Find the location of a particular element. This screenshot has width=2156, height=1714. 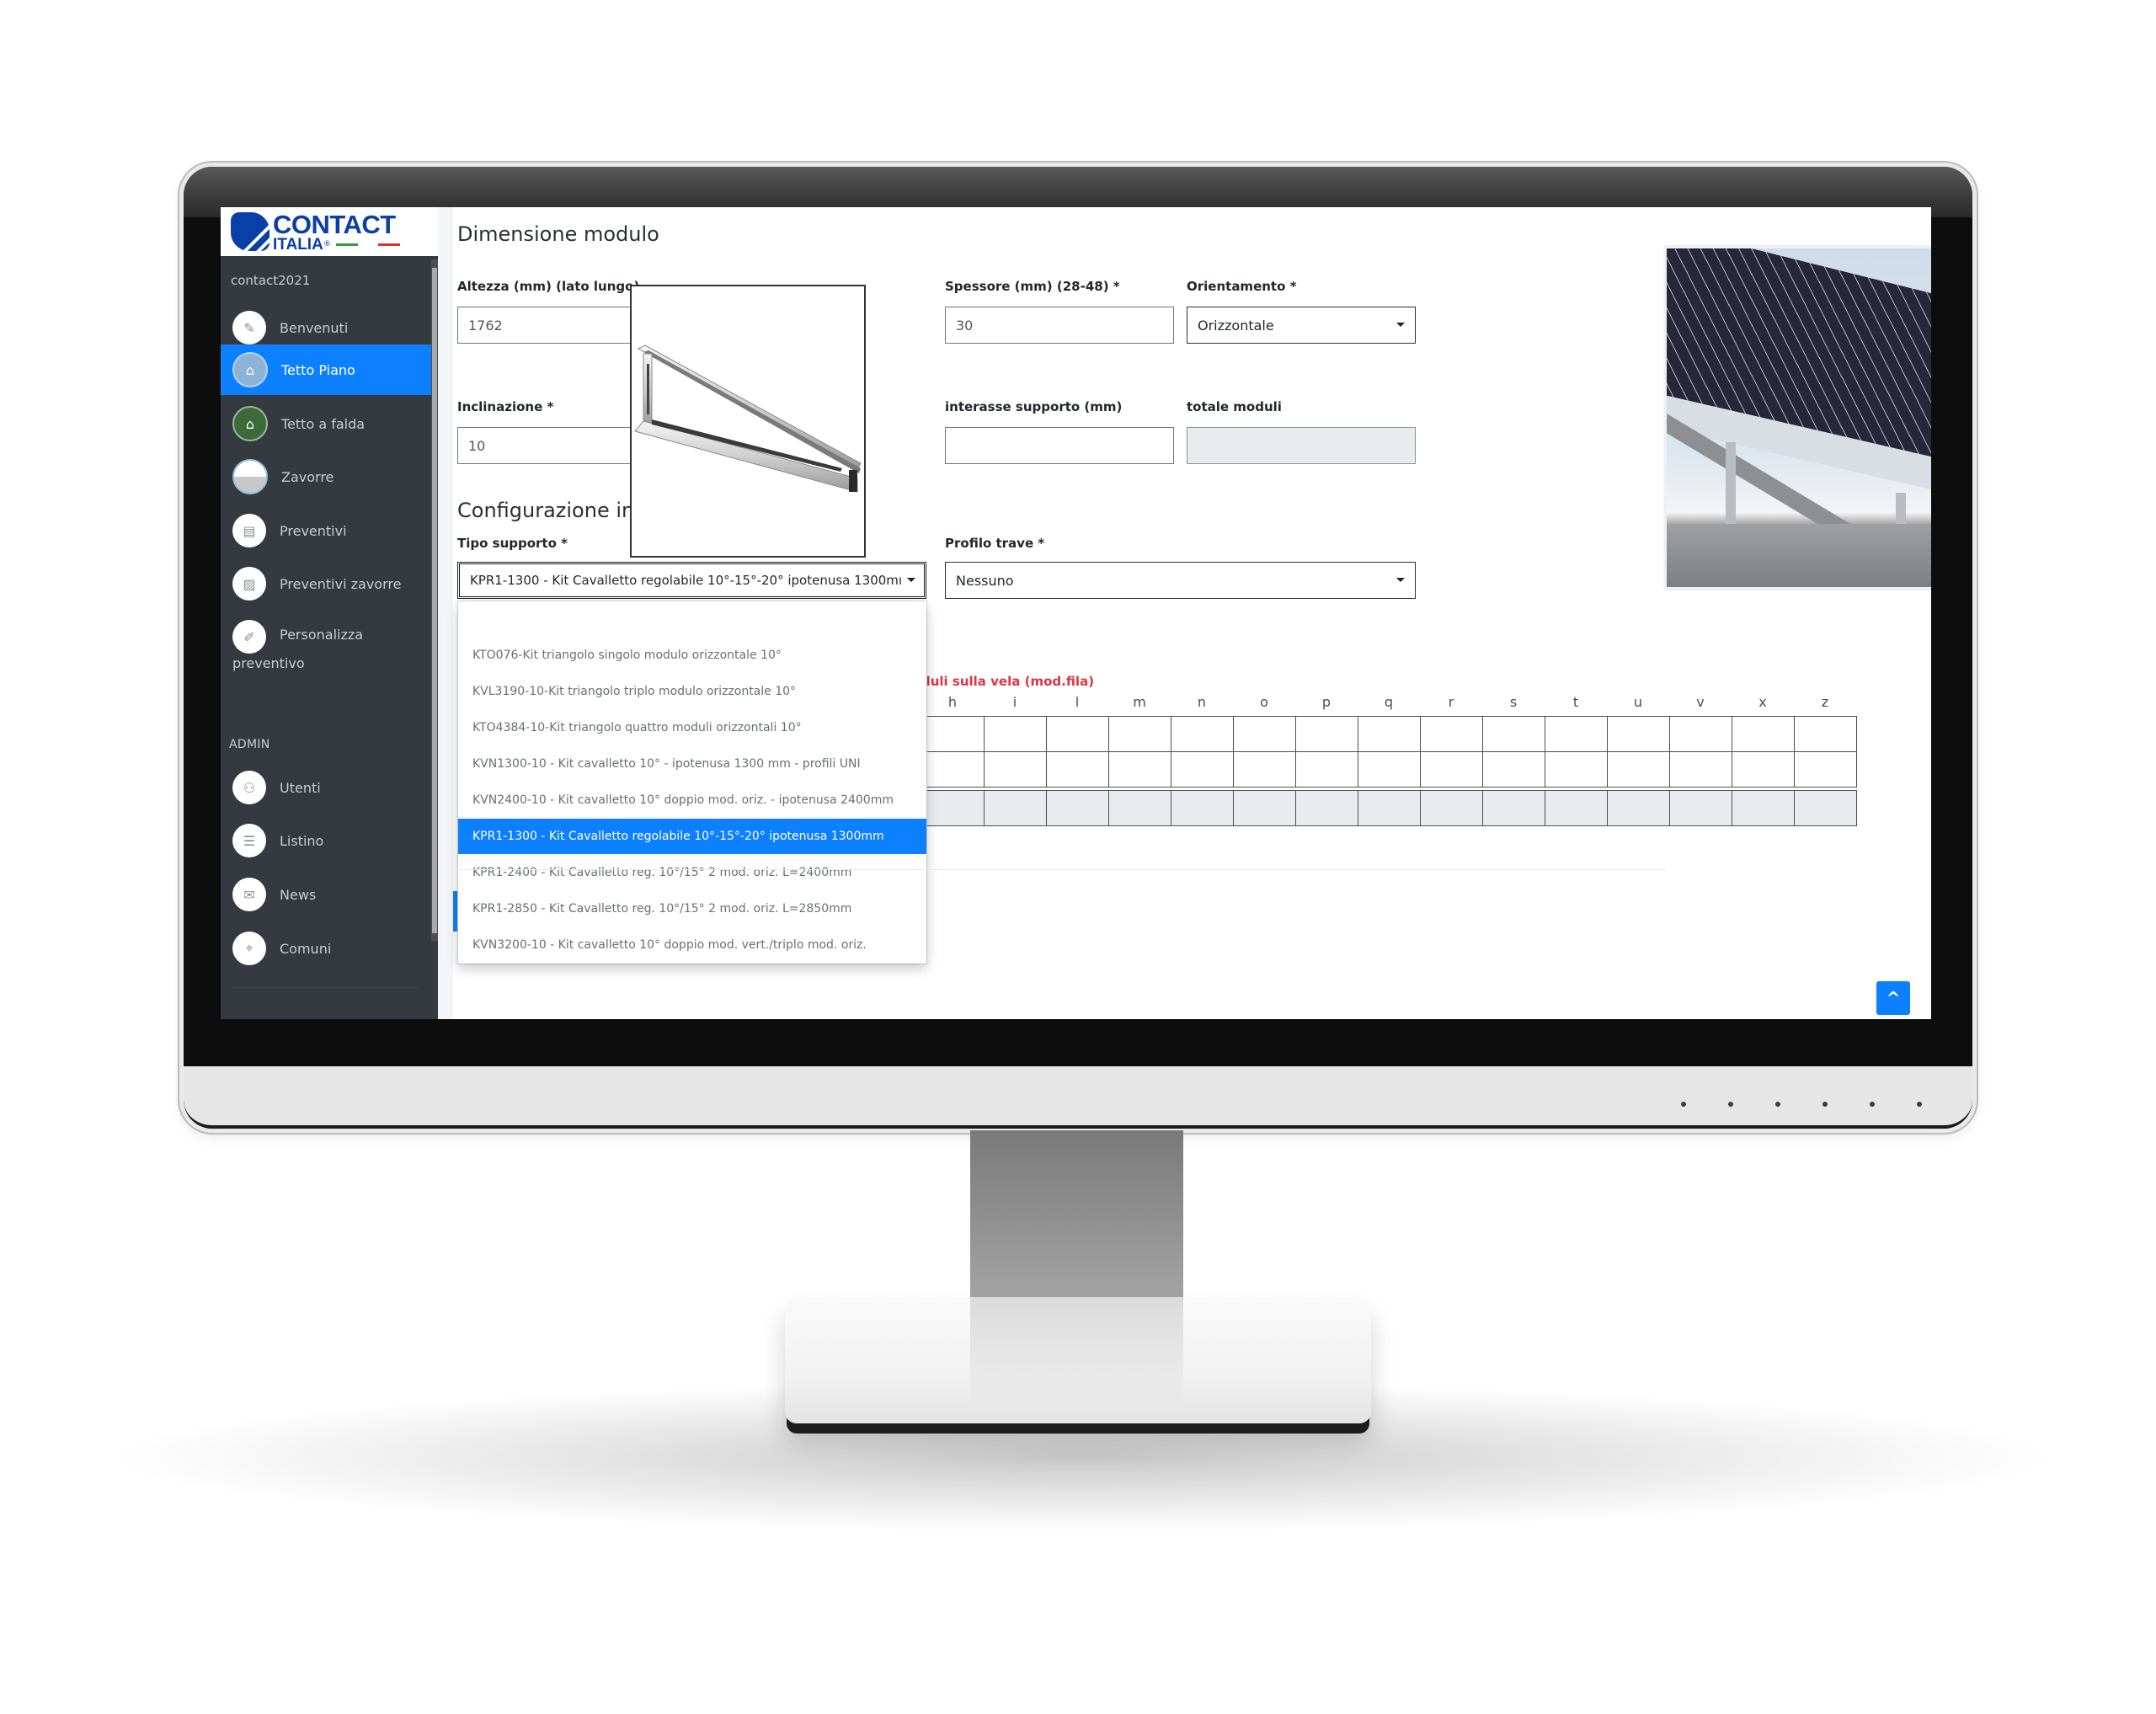

sidebar-scrollbar-thumb is located at coordinates (434, 600).